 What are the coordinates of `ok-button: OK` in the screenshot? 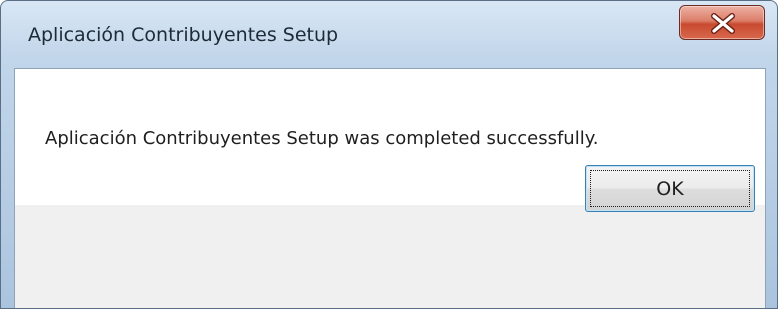 It's located at (670, 188).